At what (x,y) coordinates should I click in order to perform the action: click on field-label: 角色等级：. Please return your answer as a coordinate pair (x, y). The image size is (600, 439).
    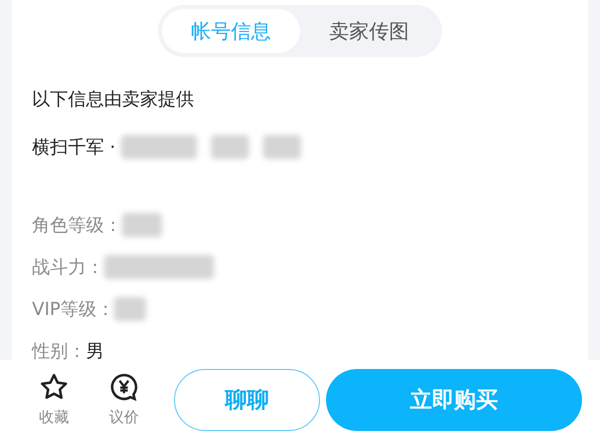
    Looking at the image, I should click on (77, 225).